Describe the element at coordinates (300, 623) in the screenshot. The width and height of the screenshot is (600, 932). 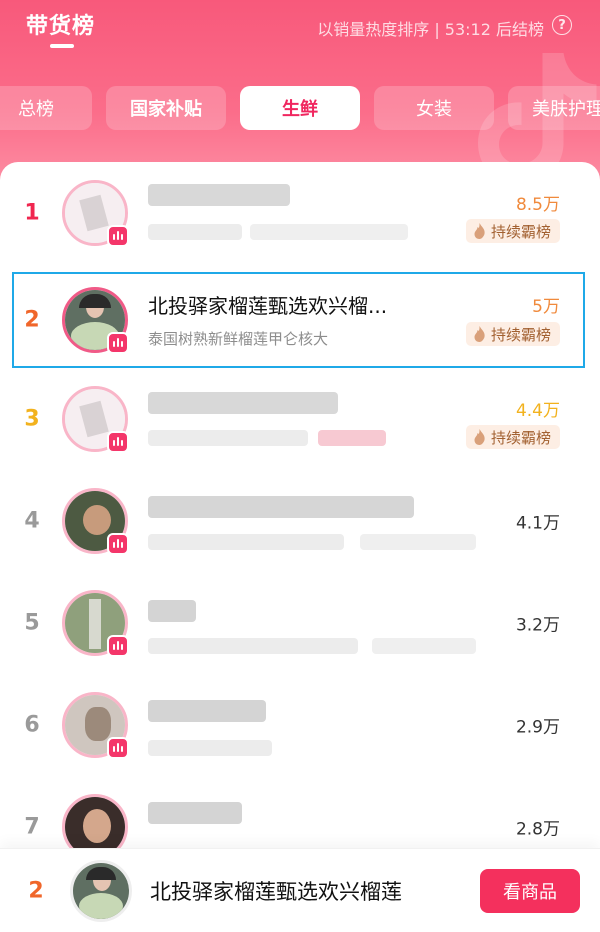
I see `list-item: 5 3.2万` at that location.